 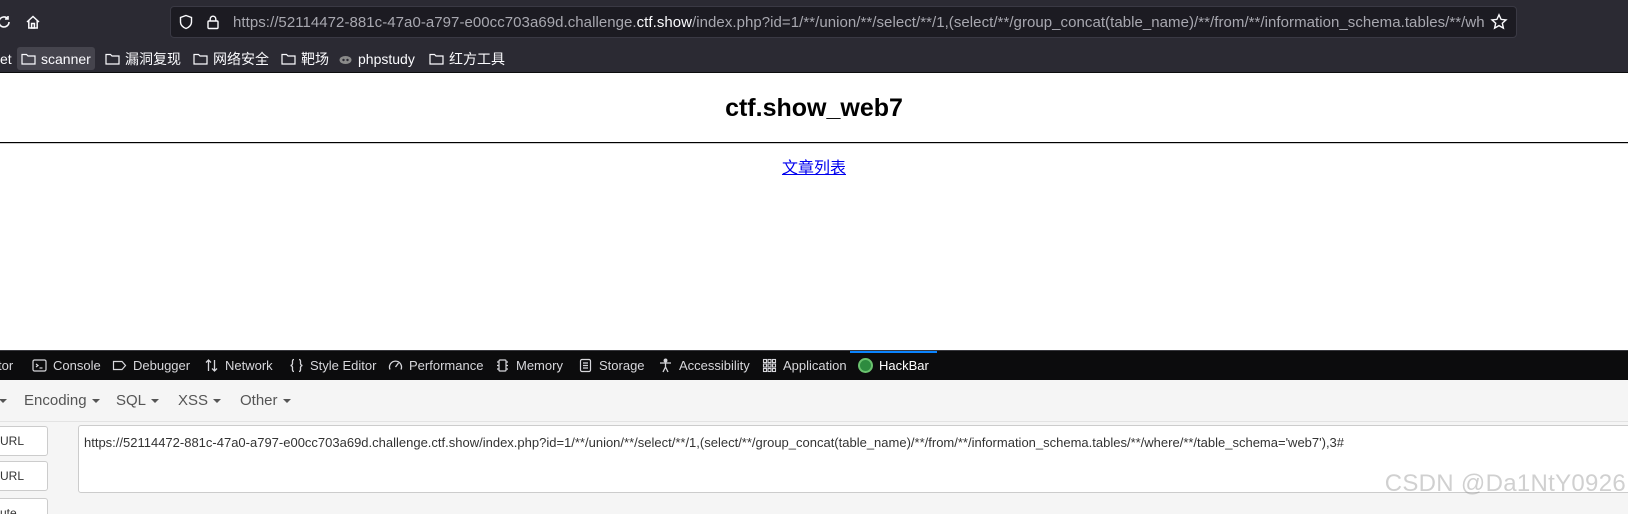 I want to click on tab-label: tor, so click(x=7, y=365).